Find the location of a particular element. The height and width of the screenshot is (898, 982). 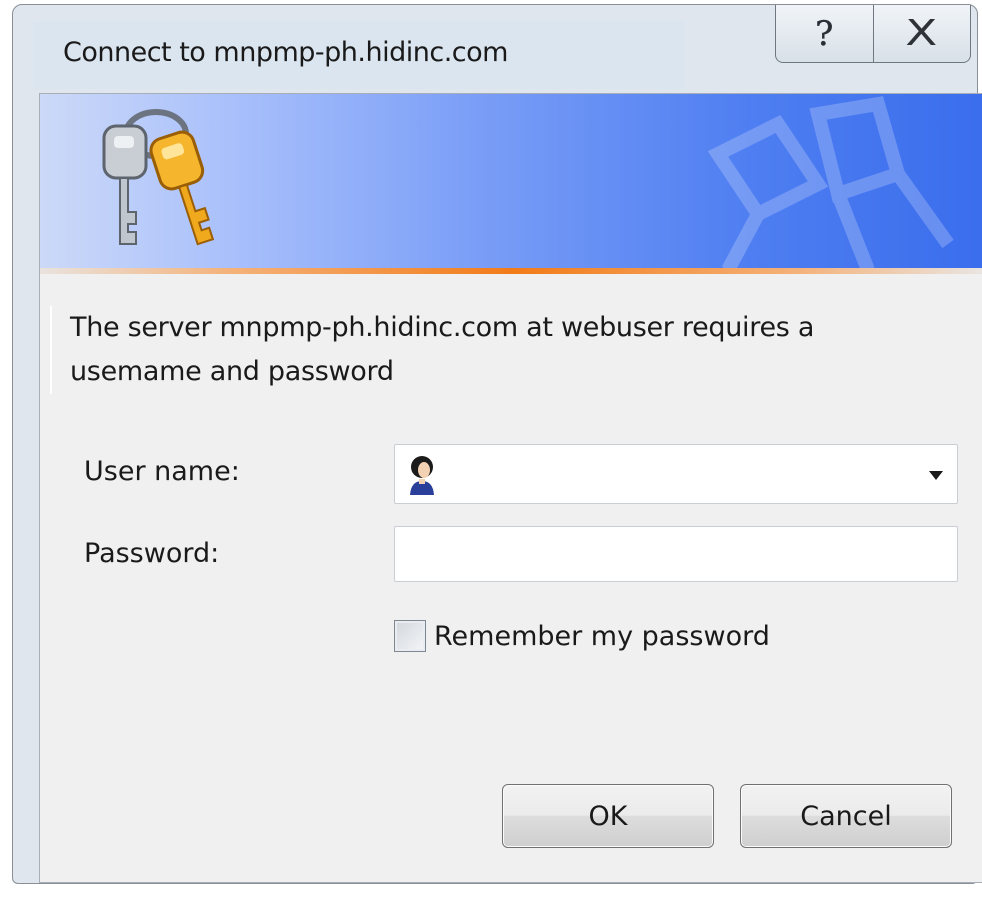

caption-buttons: ? X is located at coordinates (873, 34).